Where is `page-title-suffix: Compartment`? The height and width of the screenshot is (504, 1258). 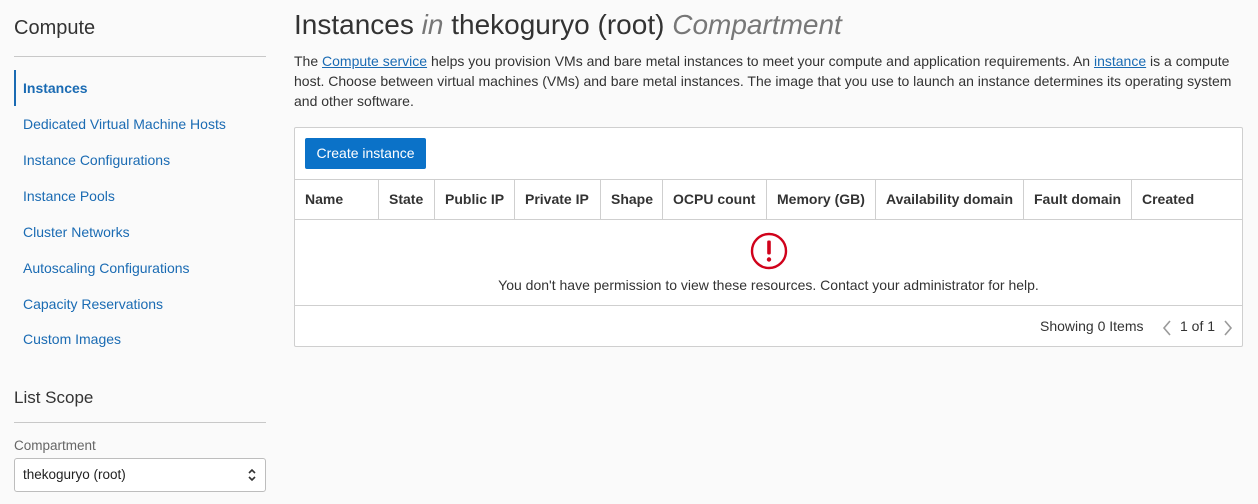 page-title-suffix: Compartment is located at coordinates (757, 24).